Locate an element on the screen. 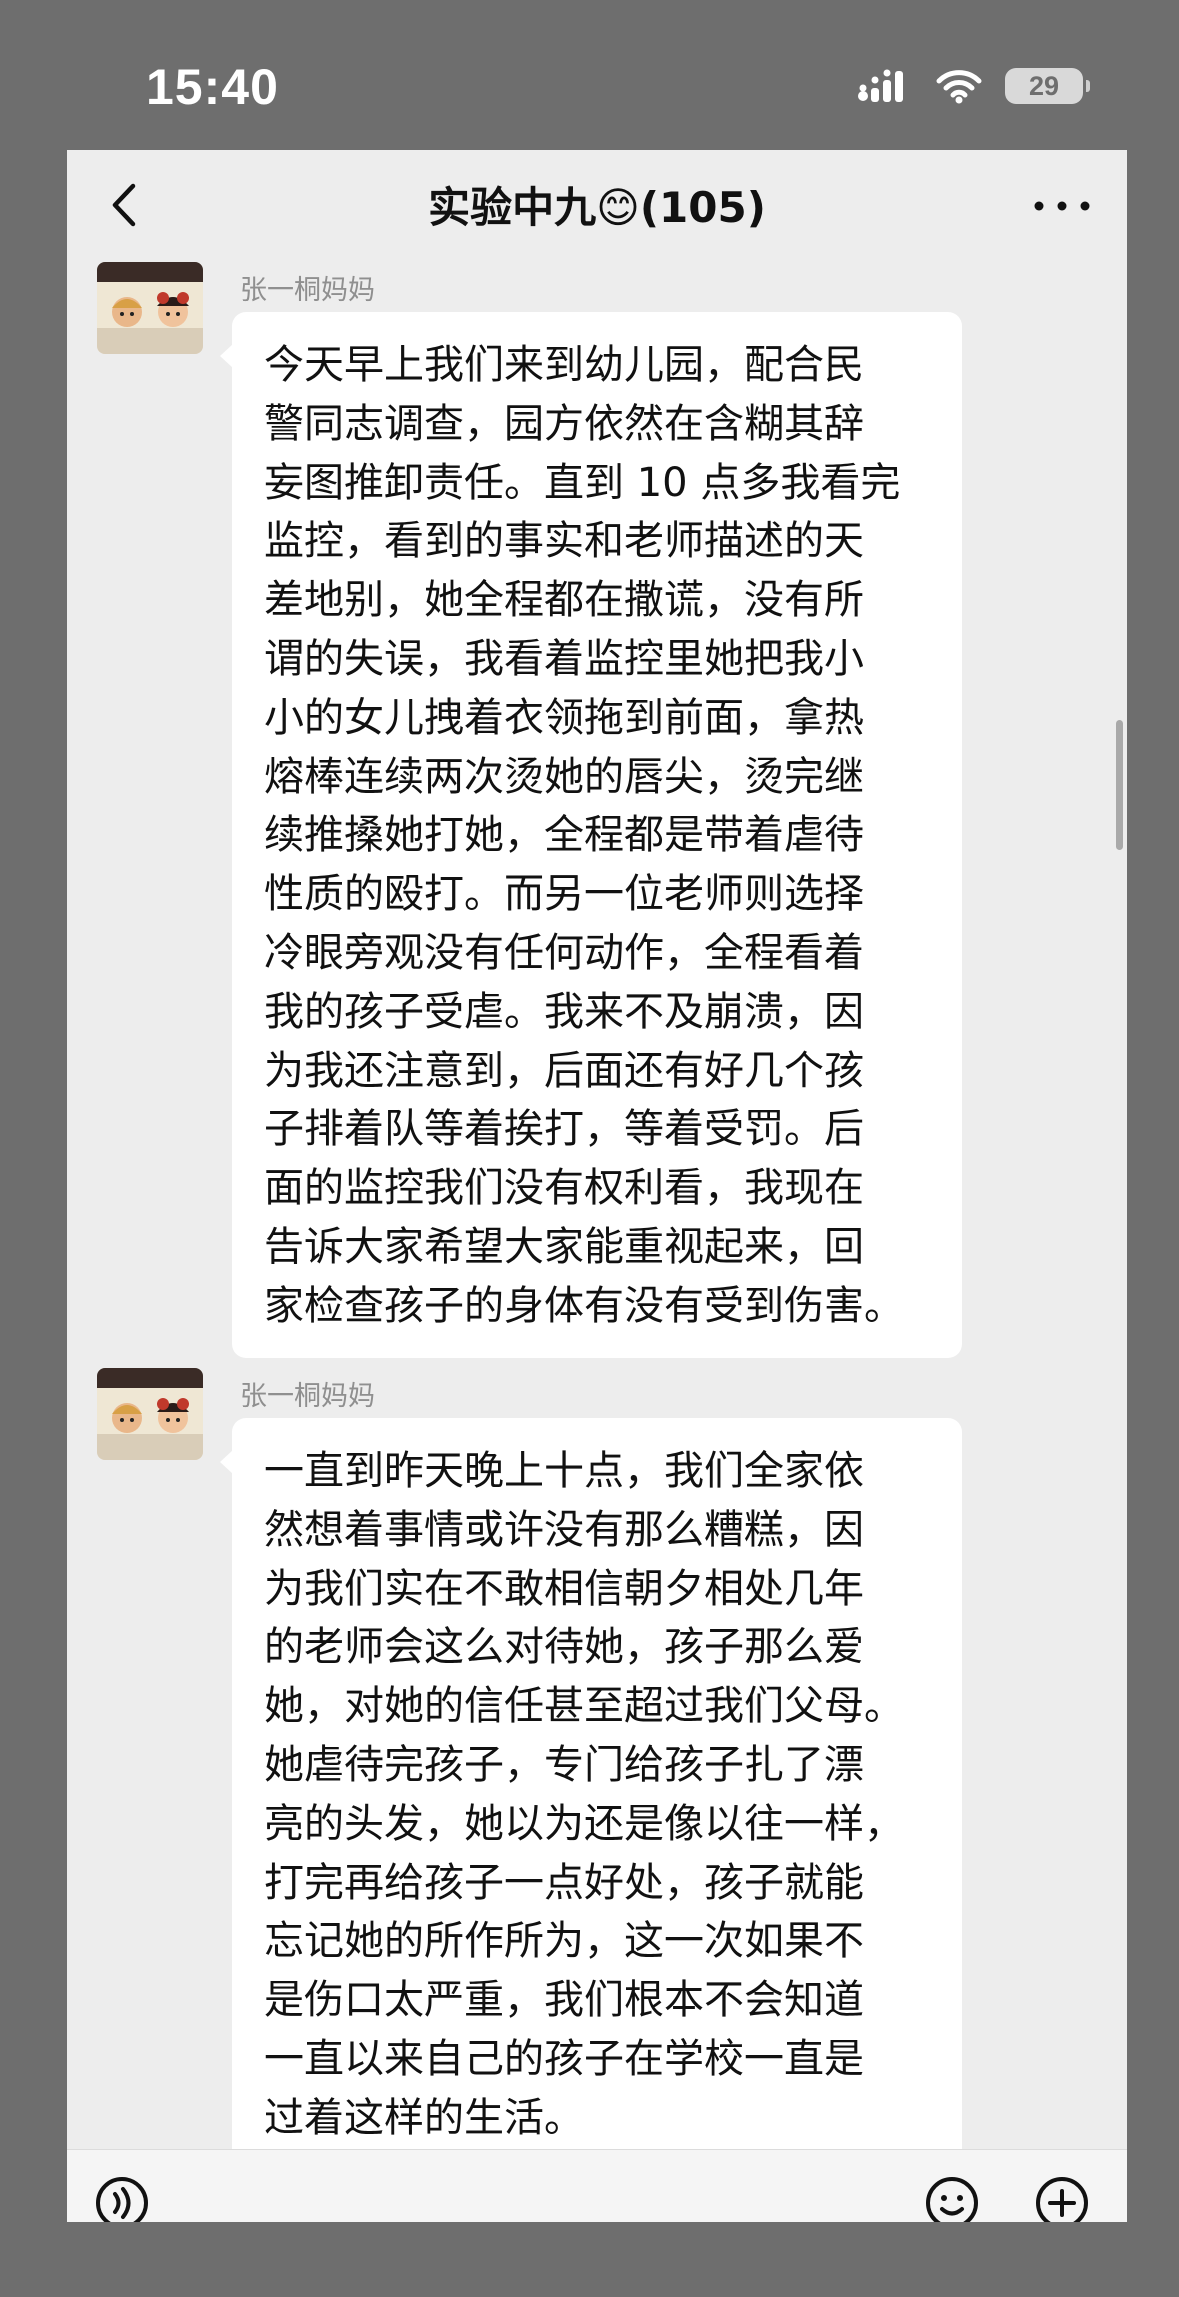 This screenshot has width=1179, height=2297. message-line: 差地别，她全程都在撒谎，没有所 is located at coordinates (564, 600).